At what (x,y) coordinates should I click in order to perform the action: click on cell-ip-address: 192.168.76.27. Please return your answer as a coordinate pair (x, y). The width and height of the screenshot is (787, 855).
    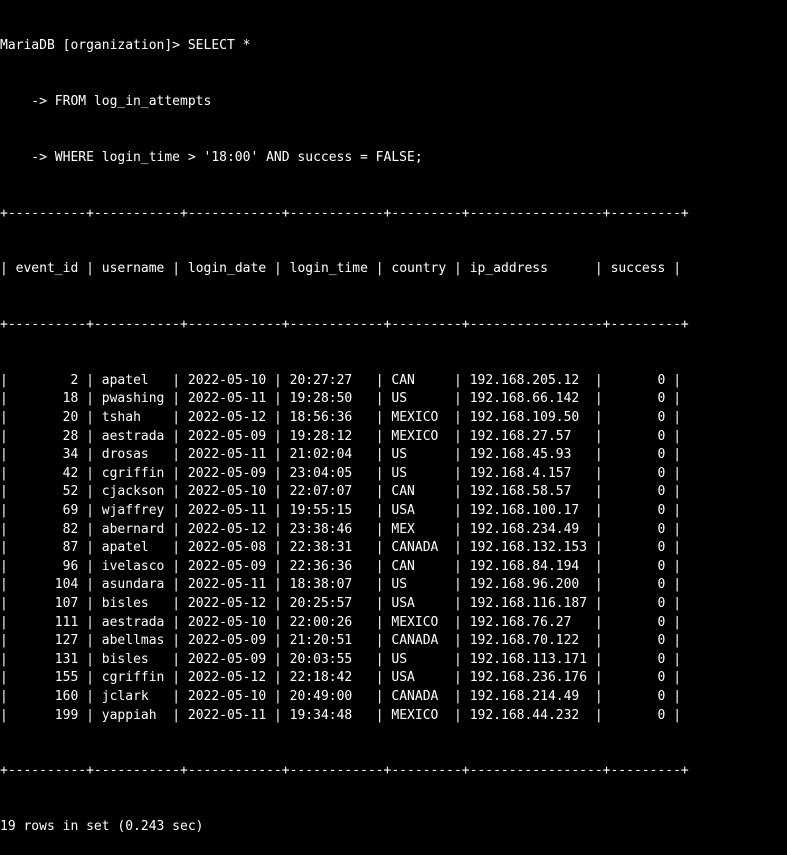
    Looking at the image, I should click on (520, 622).